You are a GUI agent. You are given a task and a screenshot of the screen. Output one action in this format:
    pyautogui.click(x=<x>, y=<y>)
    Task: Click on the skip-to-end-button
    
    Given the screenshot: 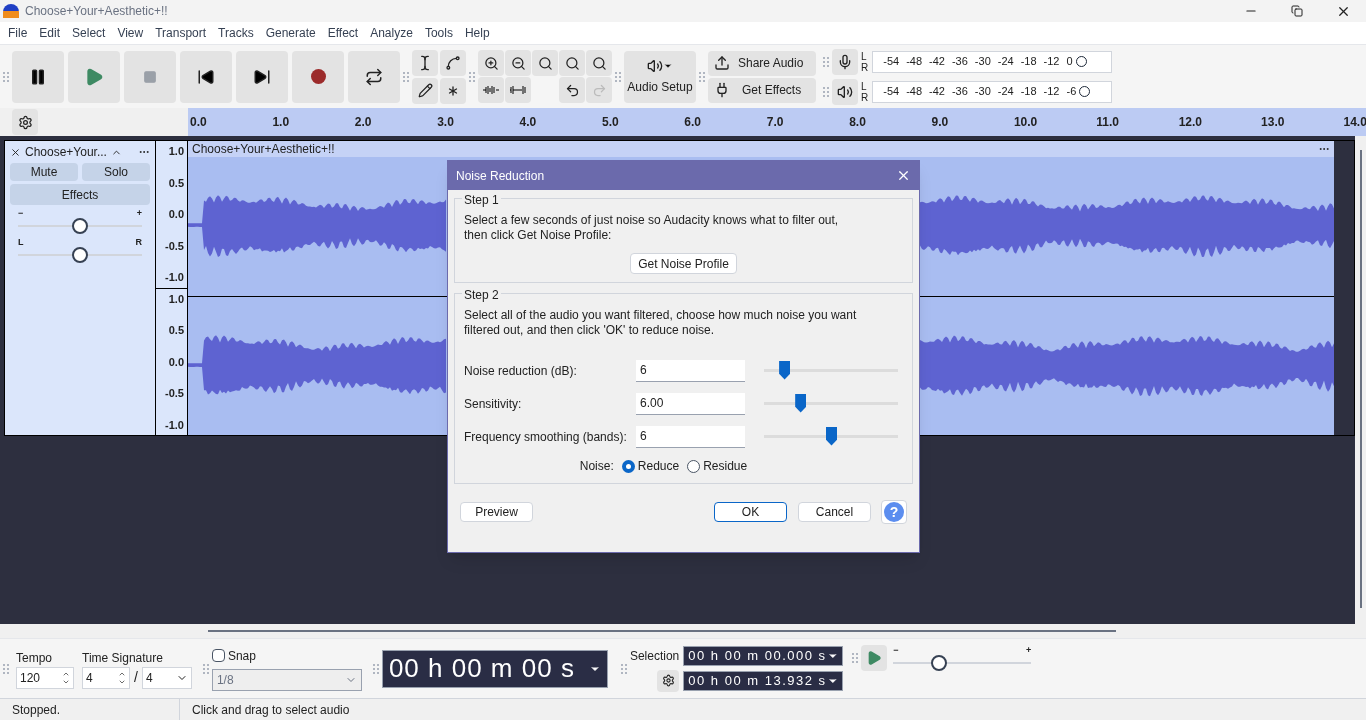 What is the action you would take?
    pyautogui.click(x=262, y=76)
    